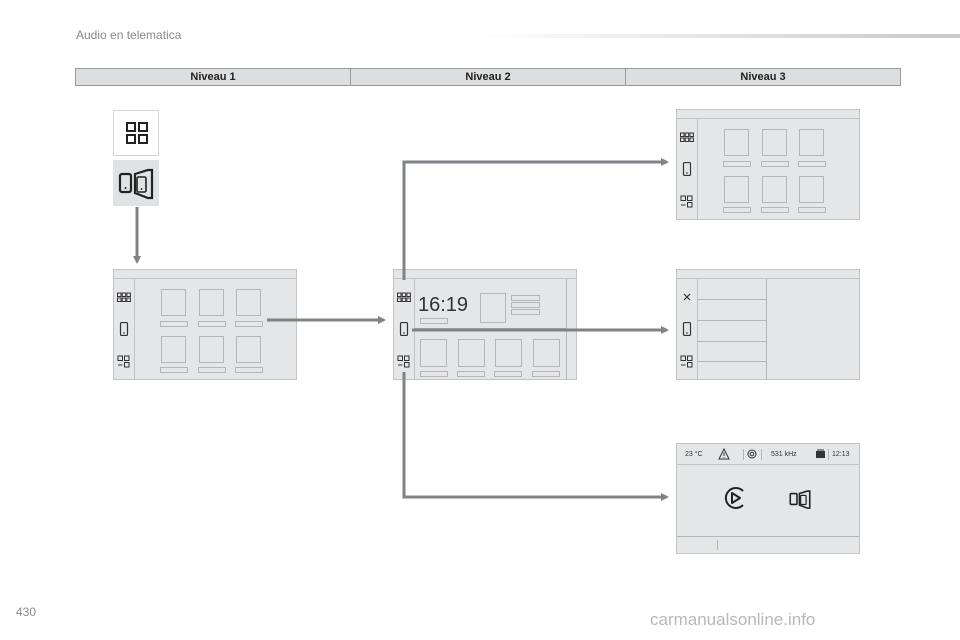 The height and width of the screenshot is (640, 960). What do you see at coordinates (733, 619) in the screenshot?
I see `watermark: carmanualsonline.info` at bounding box center [733, 619].